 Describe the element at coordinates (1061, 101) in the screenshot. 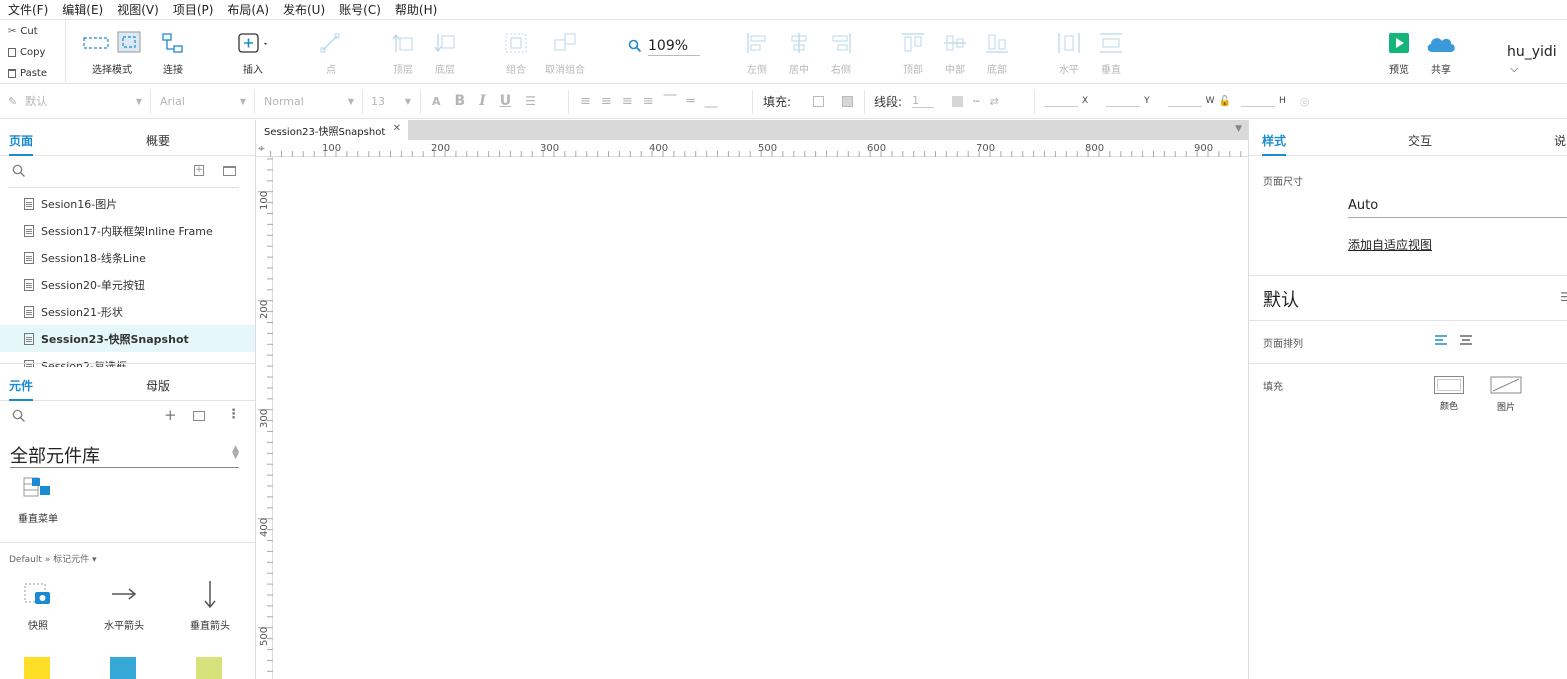

I see `x-input` at that location.